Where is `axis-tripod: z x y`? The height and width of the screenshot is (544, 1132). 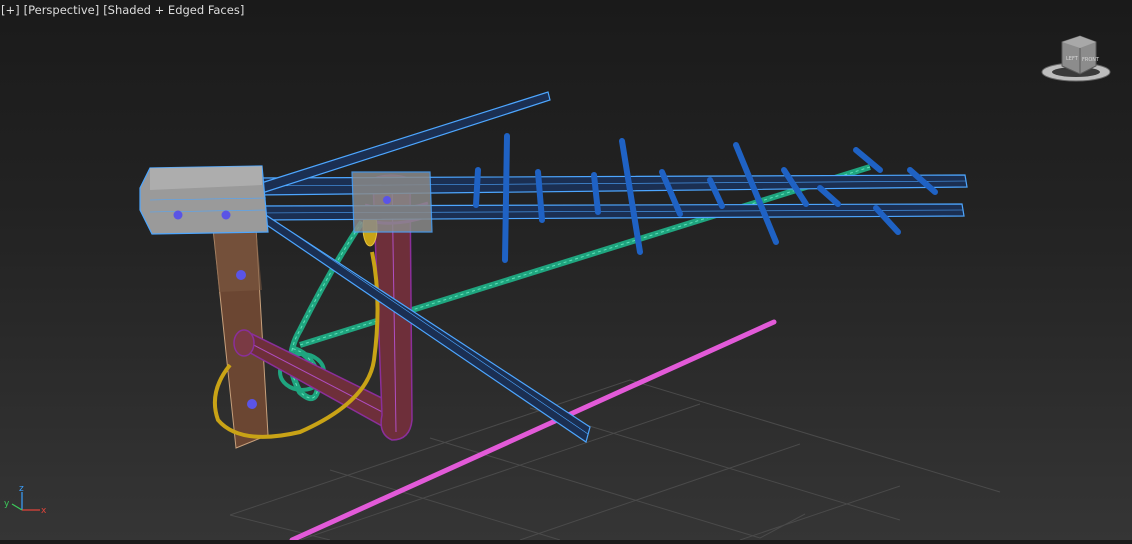 axis-tripod: z x y is located at coordinates (27, 501).